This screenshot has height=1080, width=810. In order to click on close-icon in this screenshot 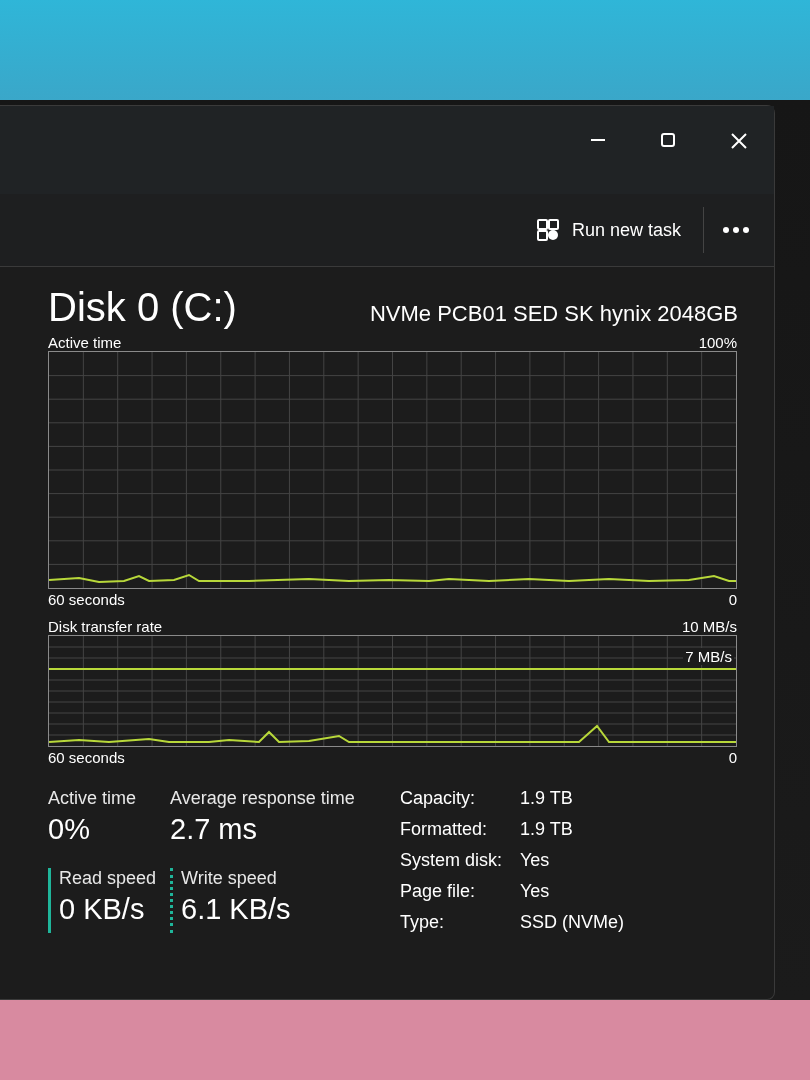, I will do `click(739, 141)`.